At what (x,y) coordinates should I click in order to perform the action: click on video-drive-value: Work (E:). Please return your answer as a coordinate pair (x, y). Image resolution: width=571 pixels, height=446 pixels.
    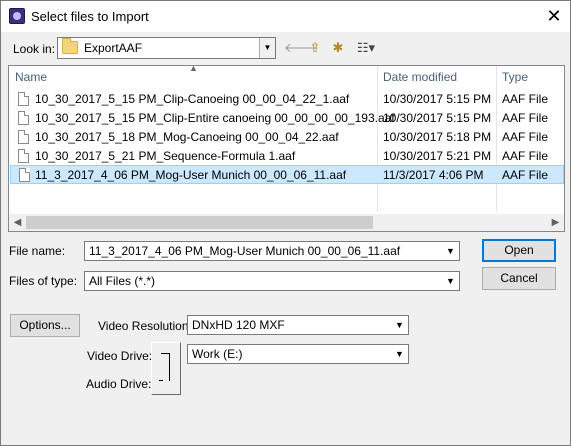
    Looking at the image, I should click on (217, 354).